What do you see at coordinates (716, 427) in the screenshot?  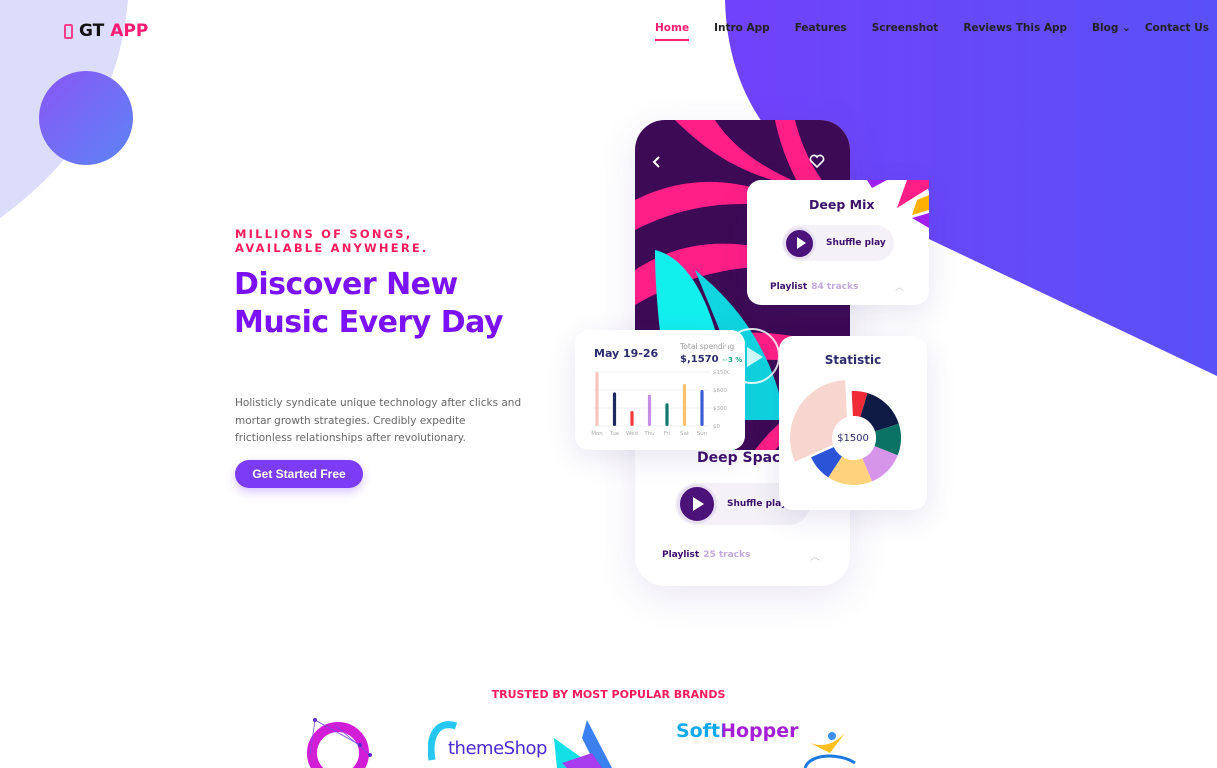 I see `y-tick-label: $0` at bounding box center [716, 427].